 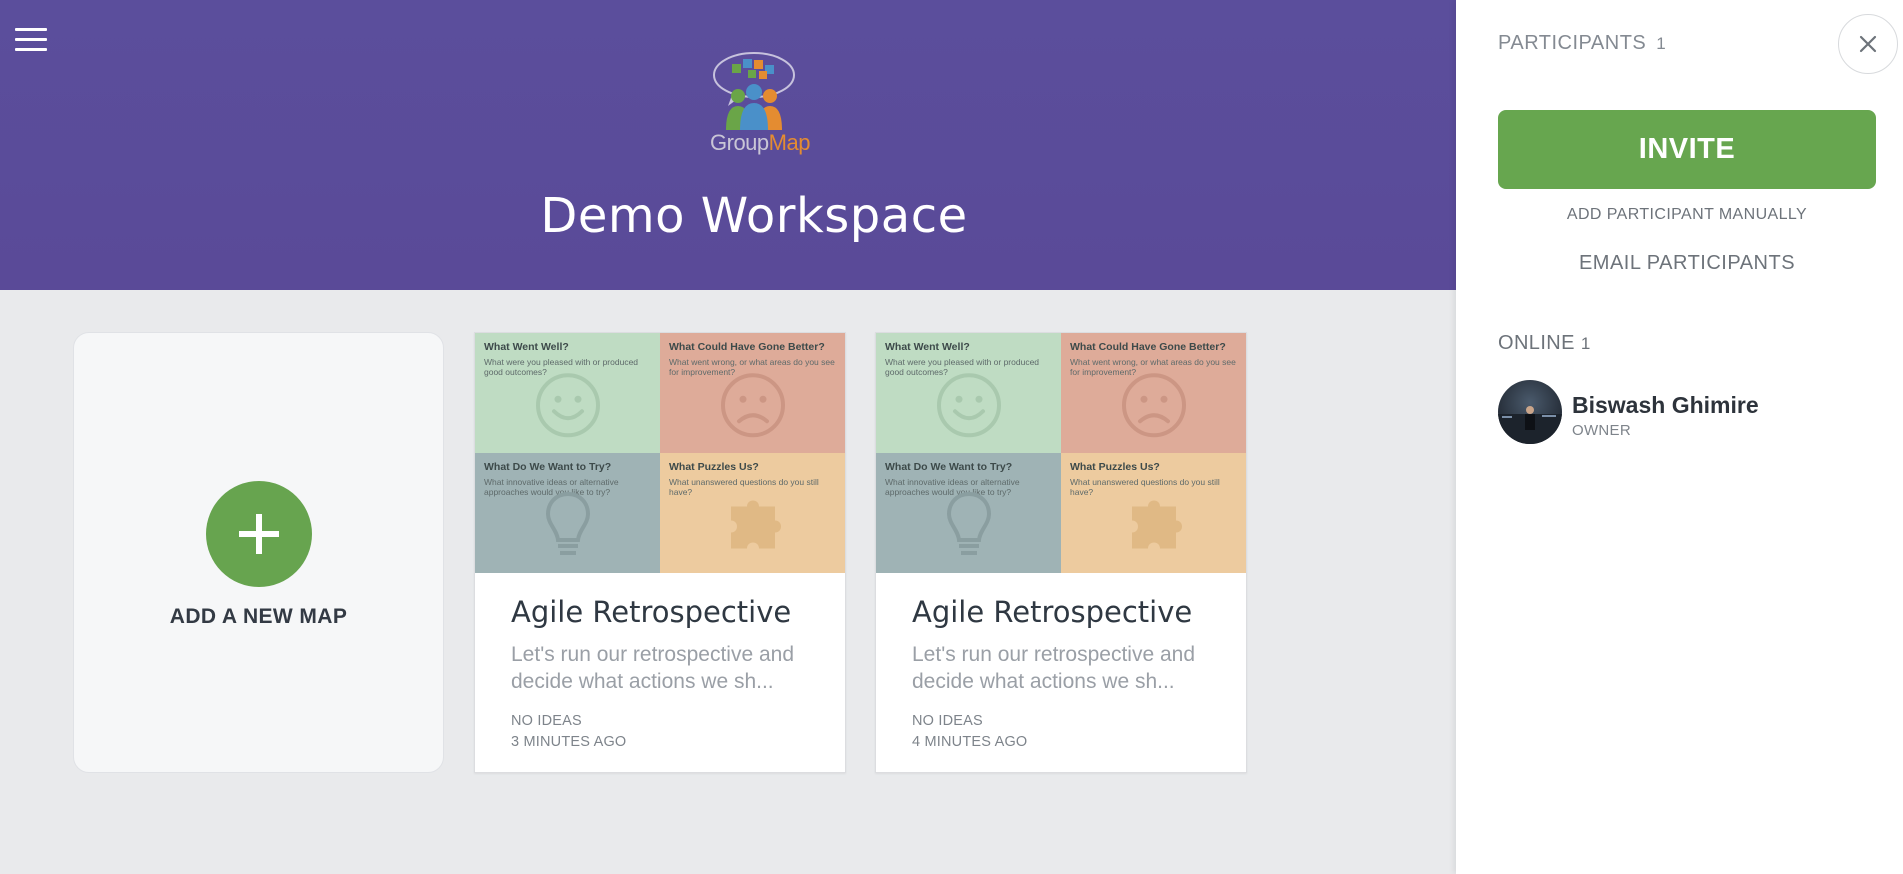 I want to click on participants-label: PARTICIPANTS, so click(x=1572, y=43).